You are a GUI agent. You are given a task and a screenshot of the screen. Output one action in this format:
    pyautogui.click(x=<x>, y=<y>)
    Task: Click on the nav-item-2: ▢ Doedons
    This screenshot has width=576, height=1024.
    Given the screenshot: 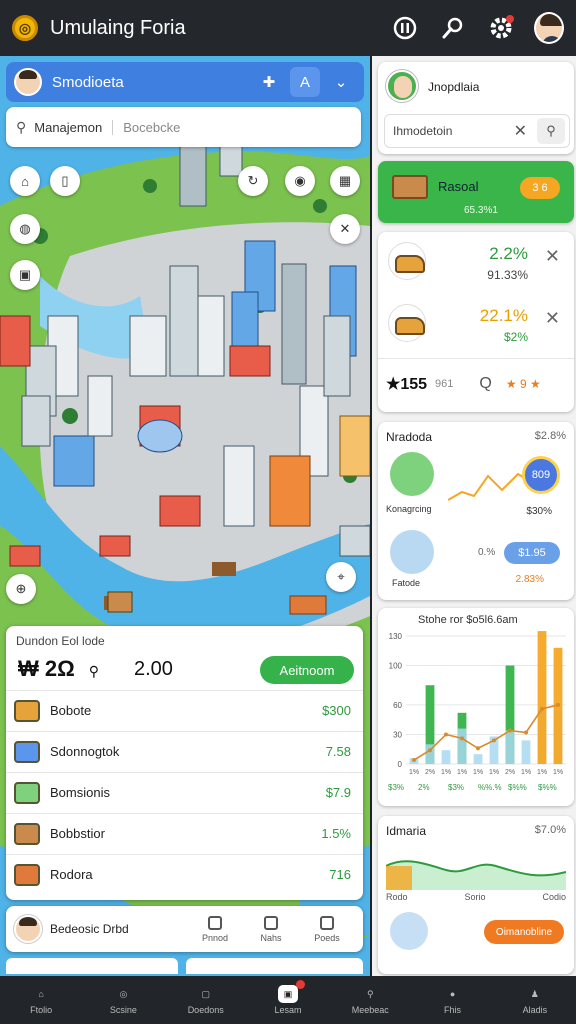 What is the action you would take?
    pyautogui.click(x=206, y=1000)
    